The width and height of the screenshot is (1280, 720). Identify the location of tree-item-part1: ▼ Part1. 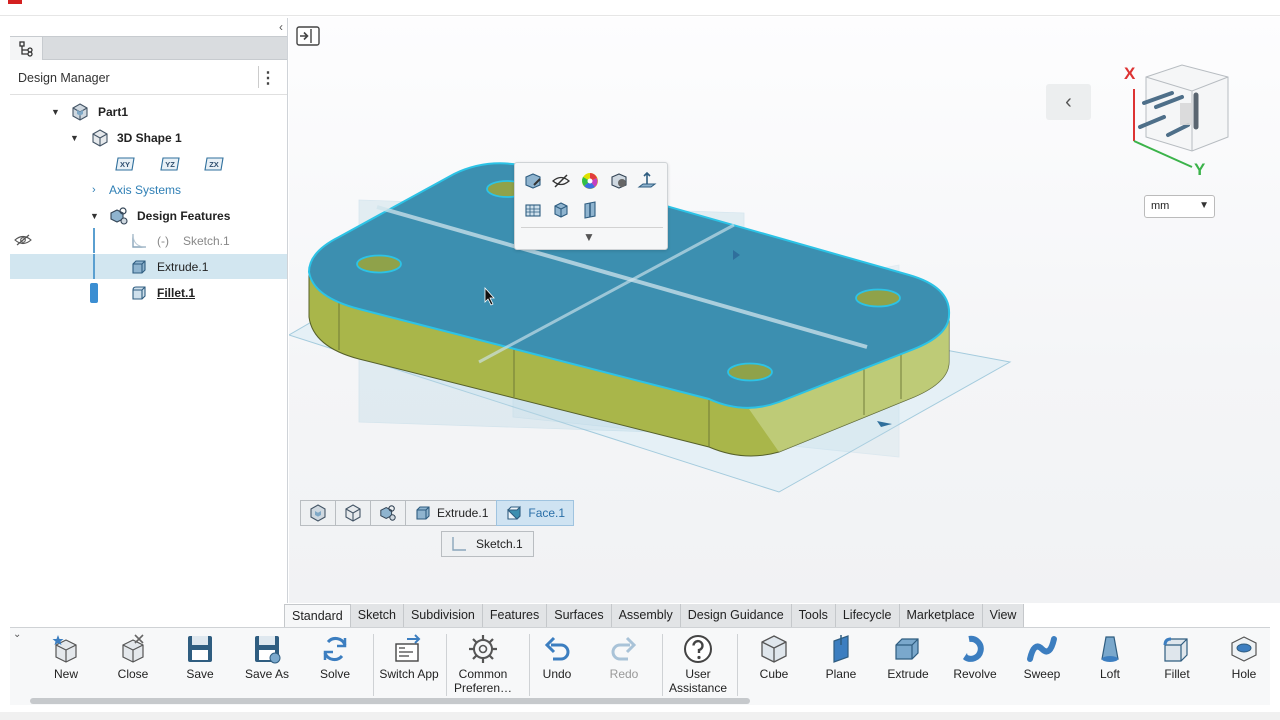
(148, 111).